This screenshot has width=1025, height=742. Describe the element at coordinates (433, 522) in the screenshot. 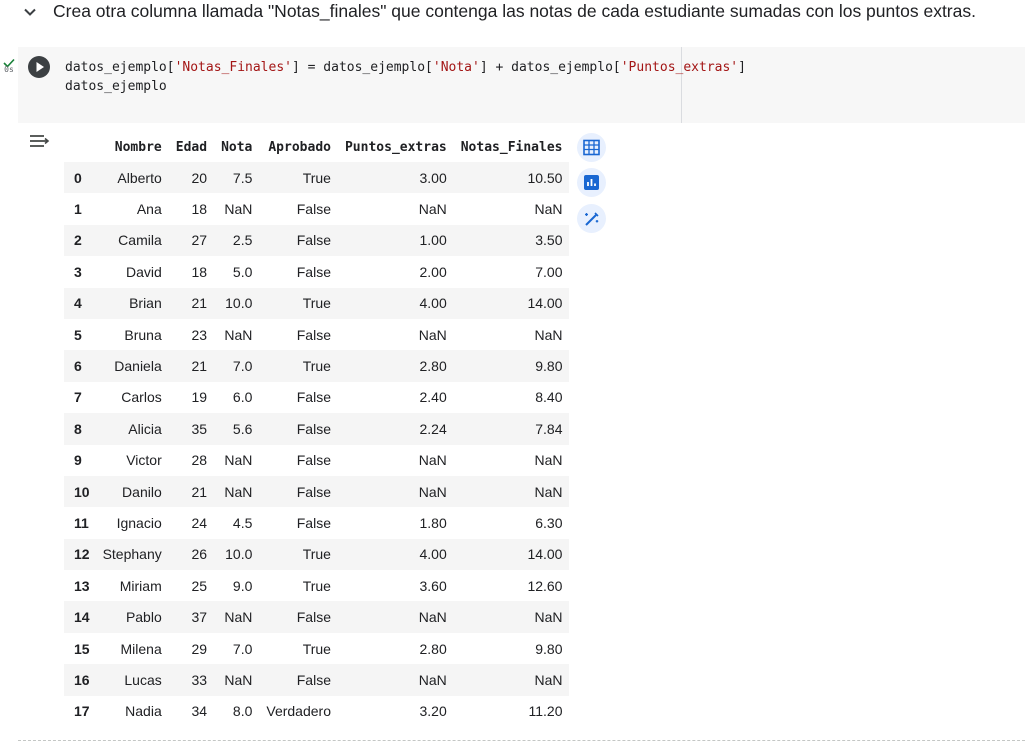

I see `table-cell: 1.80` at that location.